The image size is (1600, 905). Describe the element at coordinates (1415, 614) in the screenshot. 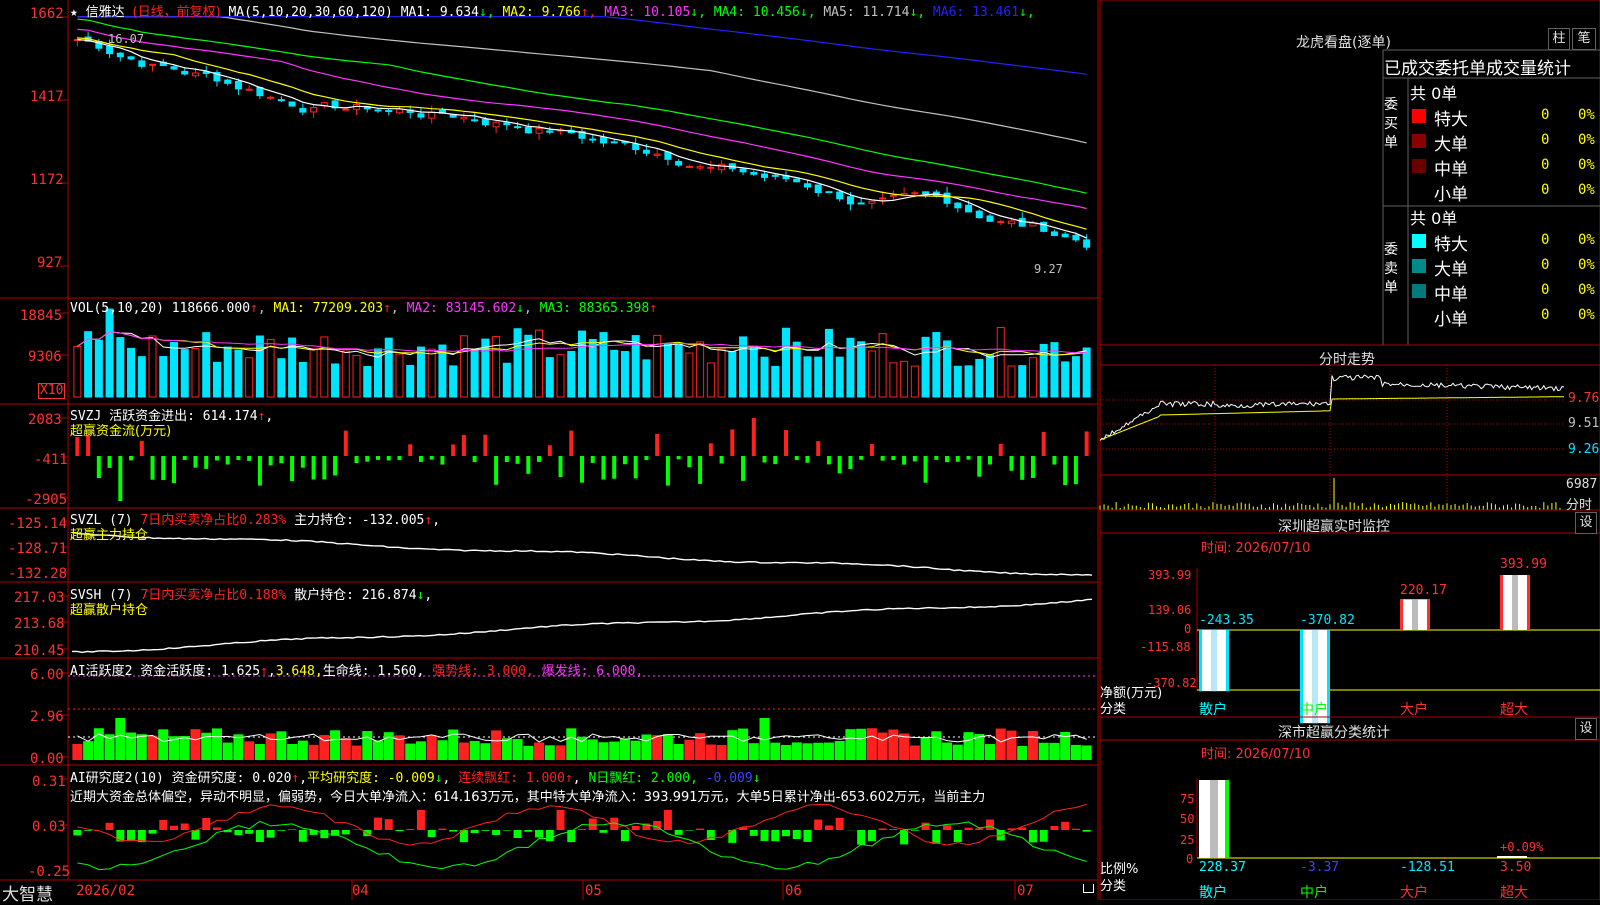

I see `monitor-bar-大户` at that location.